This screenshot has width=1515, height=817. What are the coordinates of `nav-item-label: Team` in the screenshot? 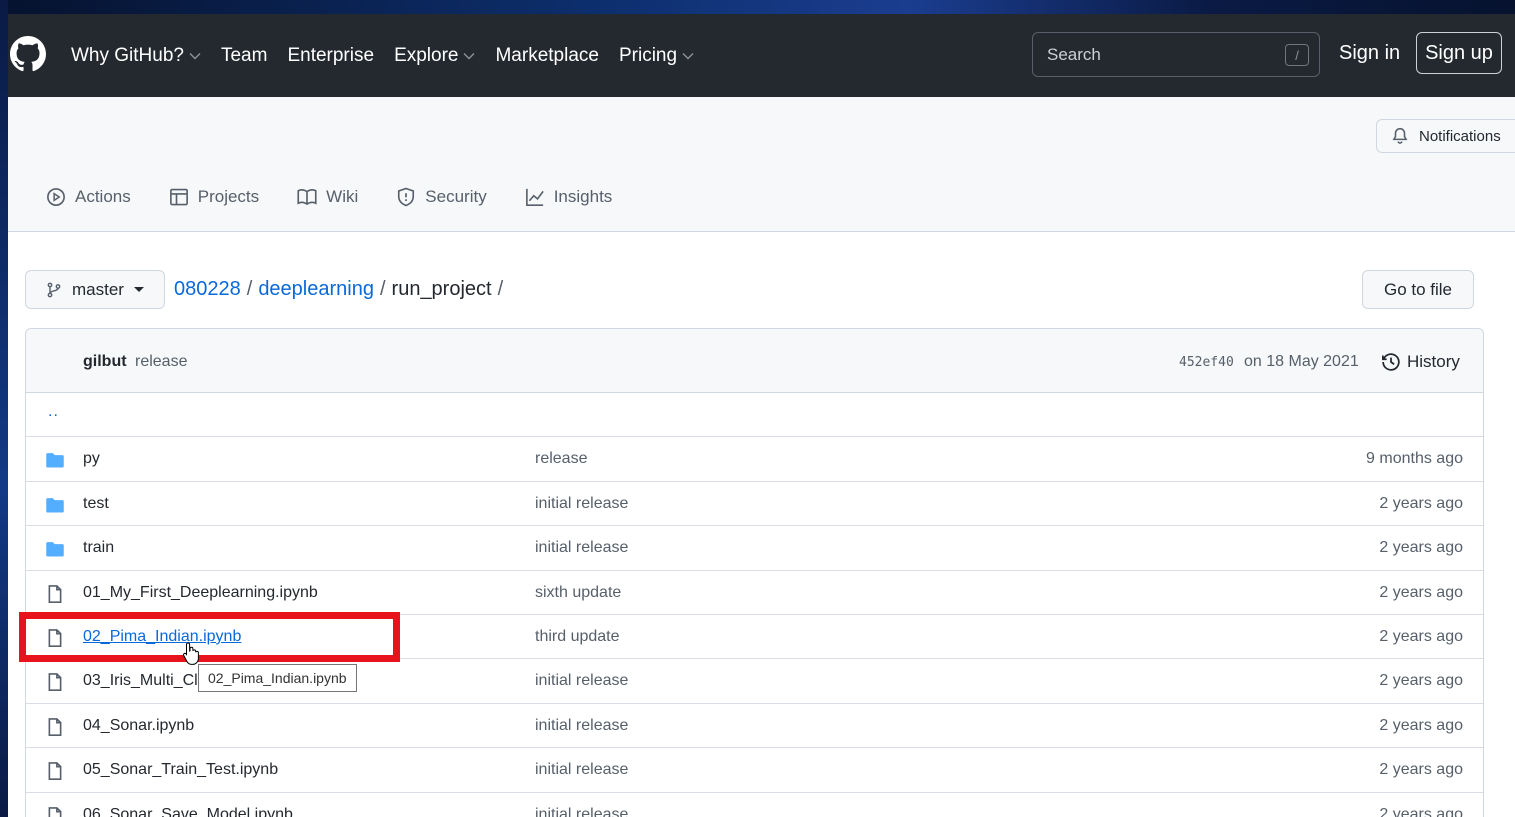 It's located at (244, 55).